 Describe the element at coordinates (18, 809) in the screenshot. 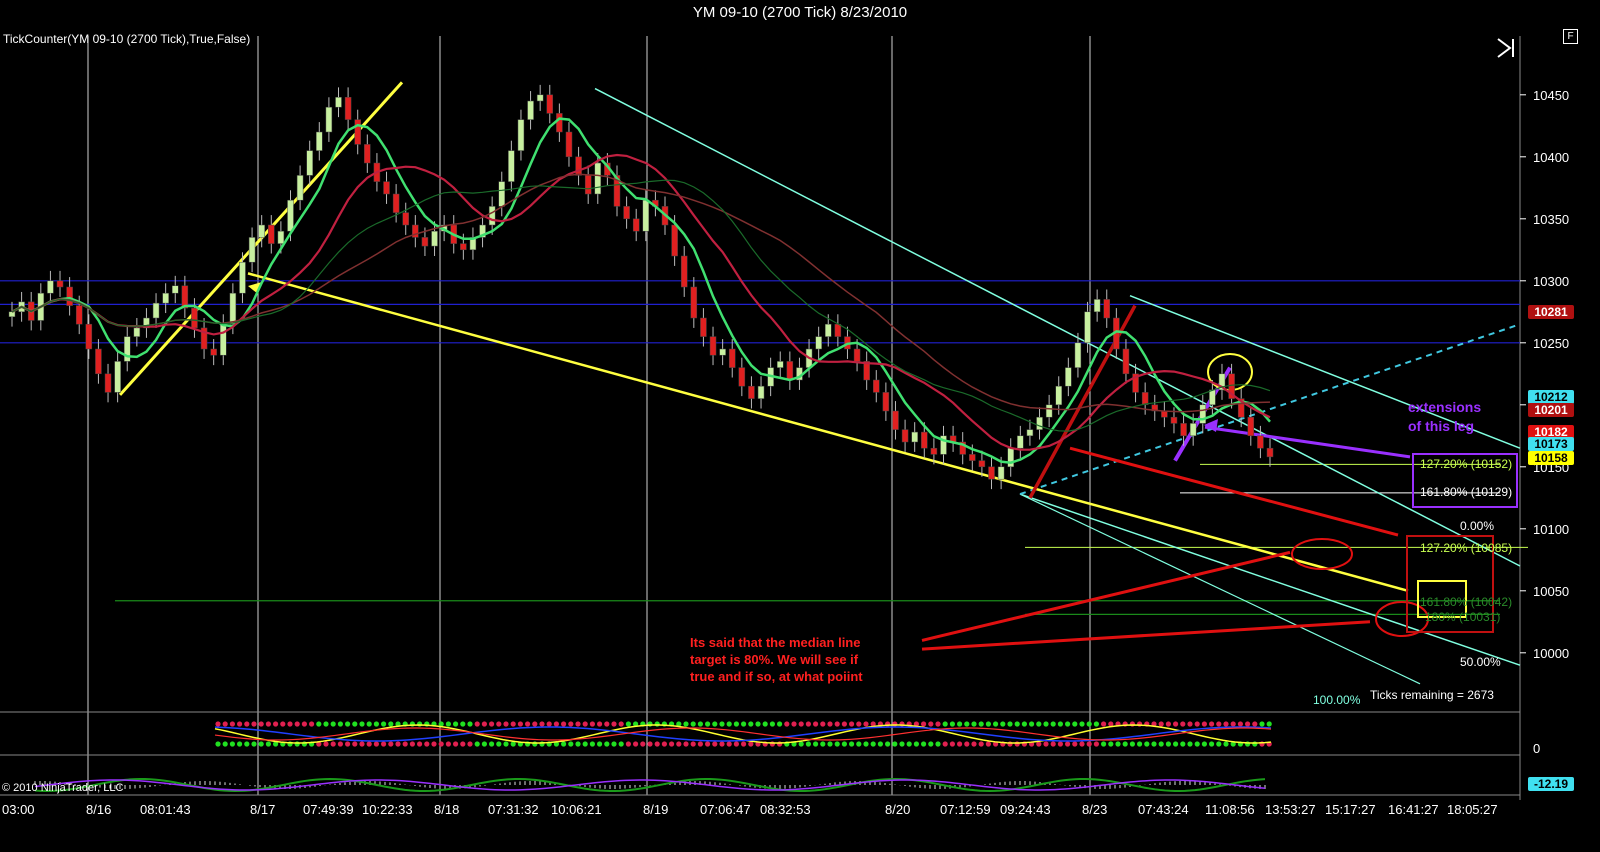

I see `x-tick-label: 03:00` at that location.